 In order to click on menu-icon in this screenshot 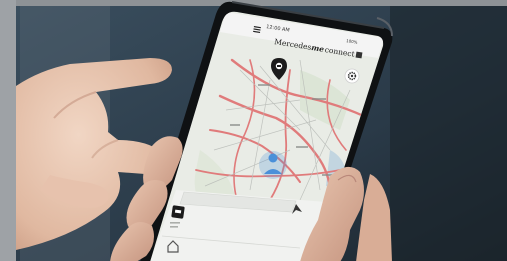, I will do `click(257, 30)`.